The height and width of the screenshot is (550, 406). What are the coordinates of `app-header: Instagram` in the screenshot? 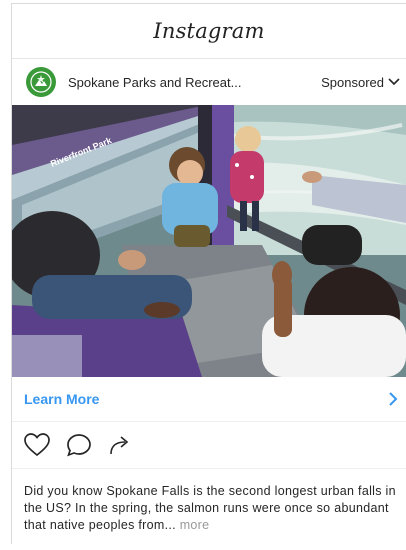 It's located at (209, 31).